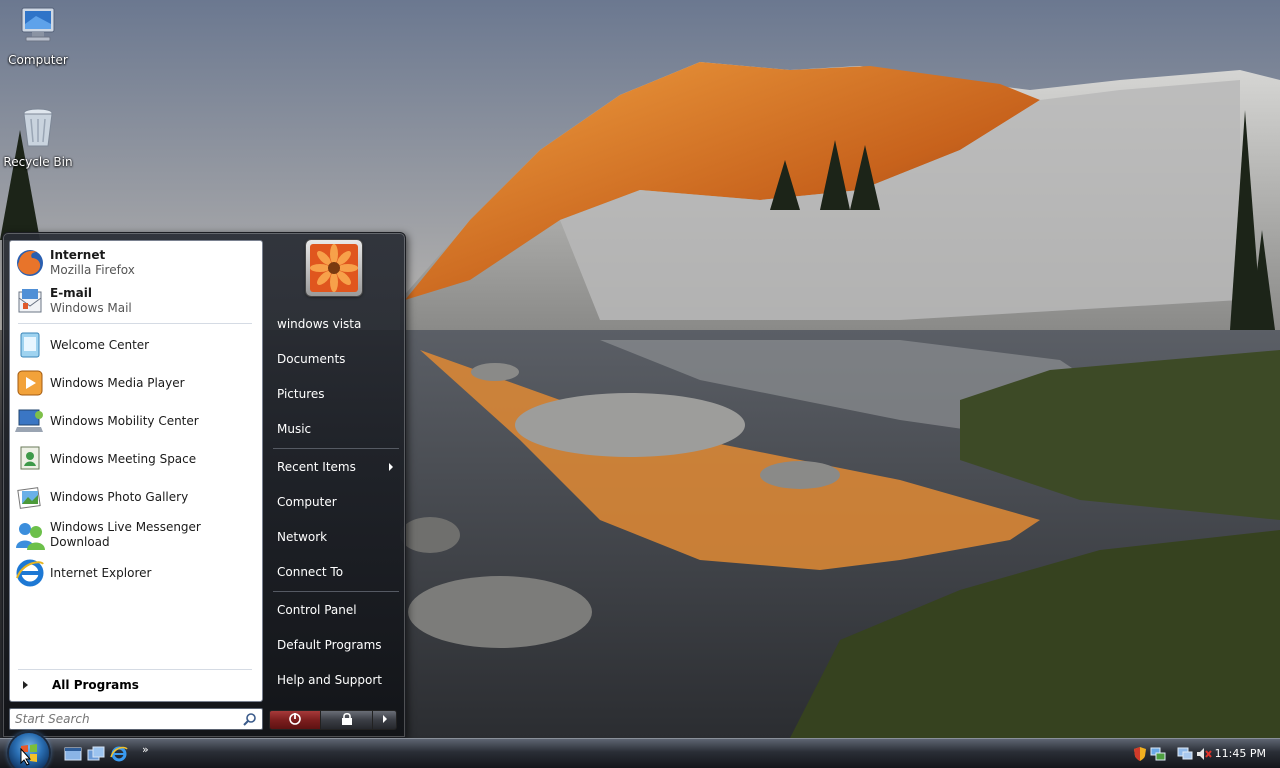 The height and width of the screenshot is (768, 1280). I want to click on recent-program-meeting-space: Windows Meeting Space, so click(136, 459).